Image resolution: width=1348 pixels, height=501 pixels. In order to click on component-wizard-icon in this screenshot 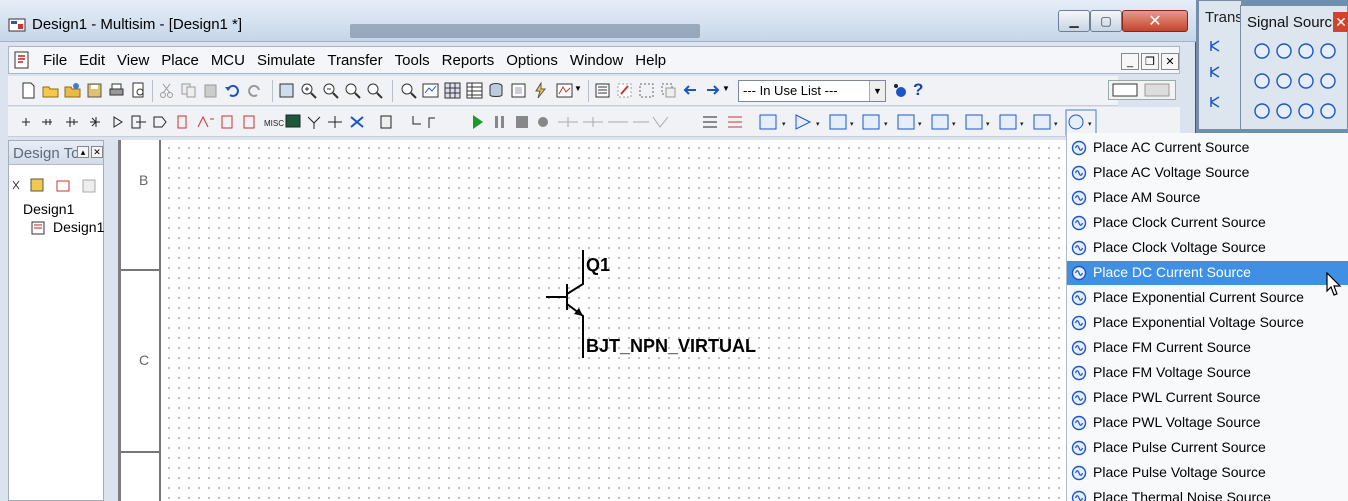, I will do `click(518, 90)`.